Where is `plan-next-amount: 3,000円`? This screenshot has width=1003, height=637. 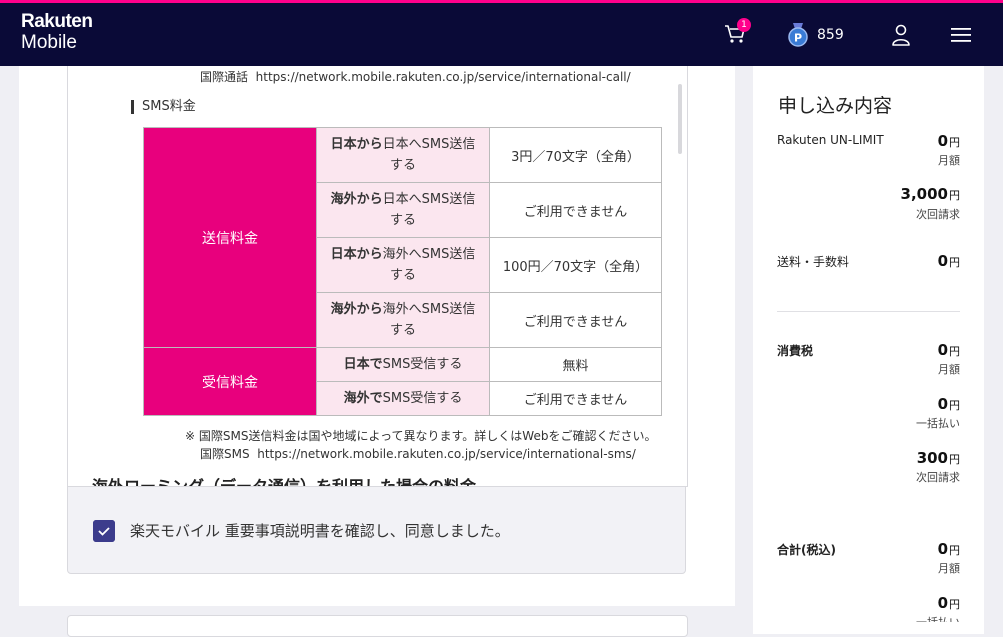 plan-next-amount: 3,000円 is located at coordinates (930, 194).